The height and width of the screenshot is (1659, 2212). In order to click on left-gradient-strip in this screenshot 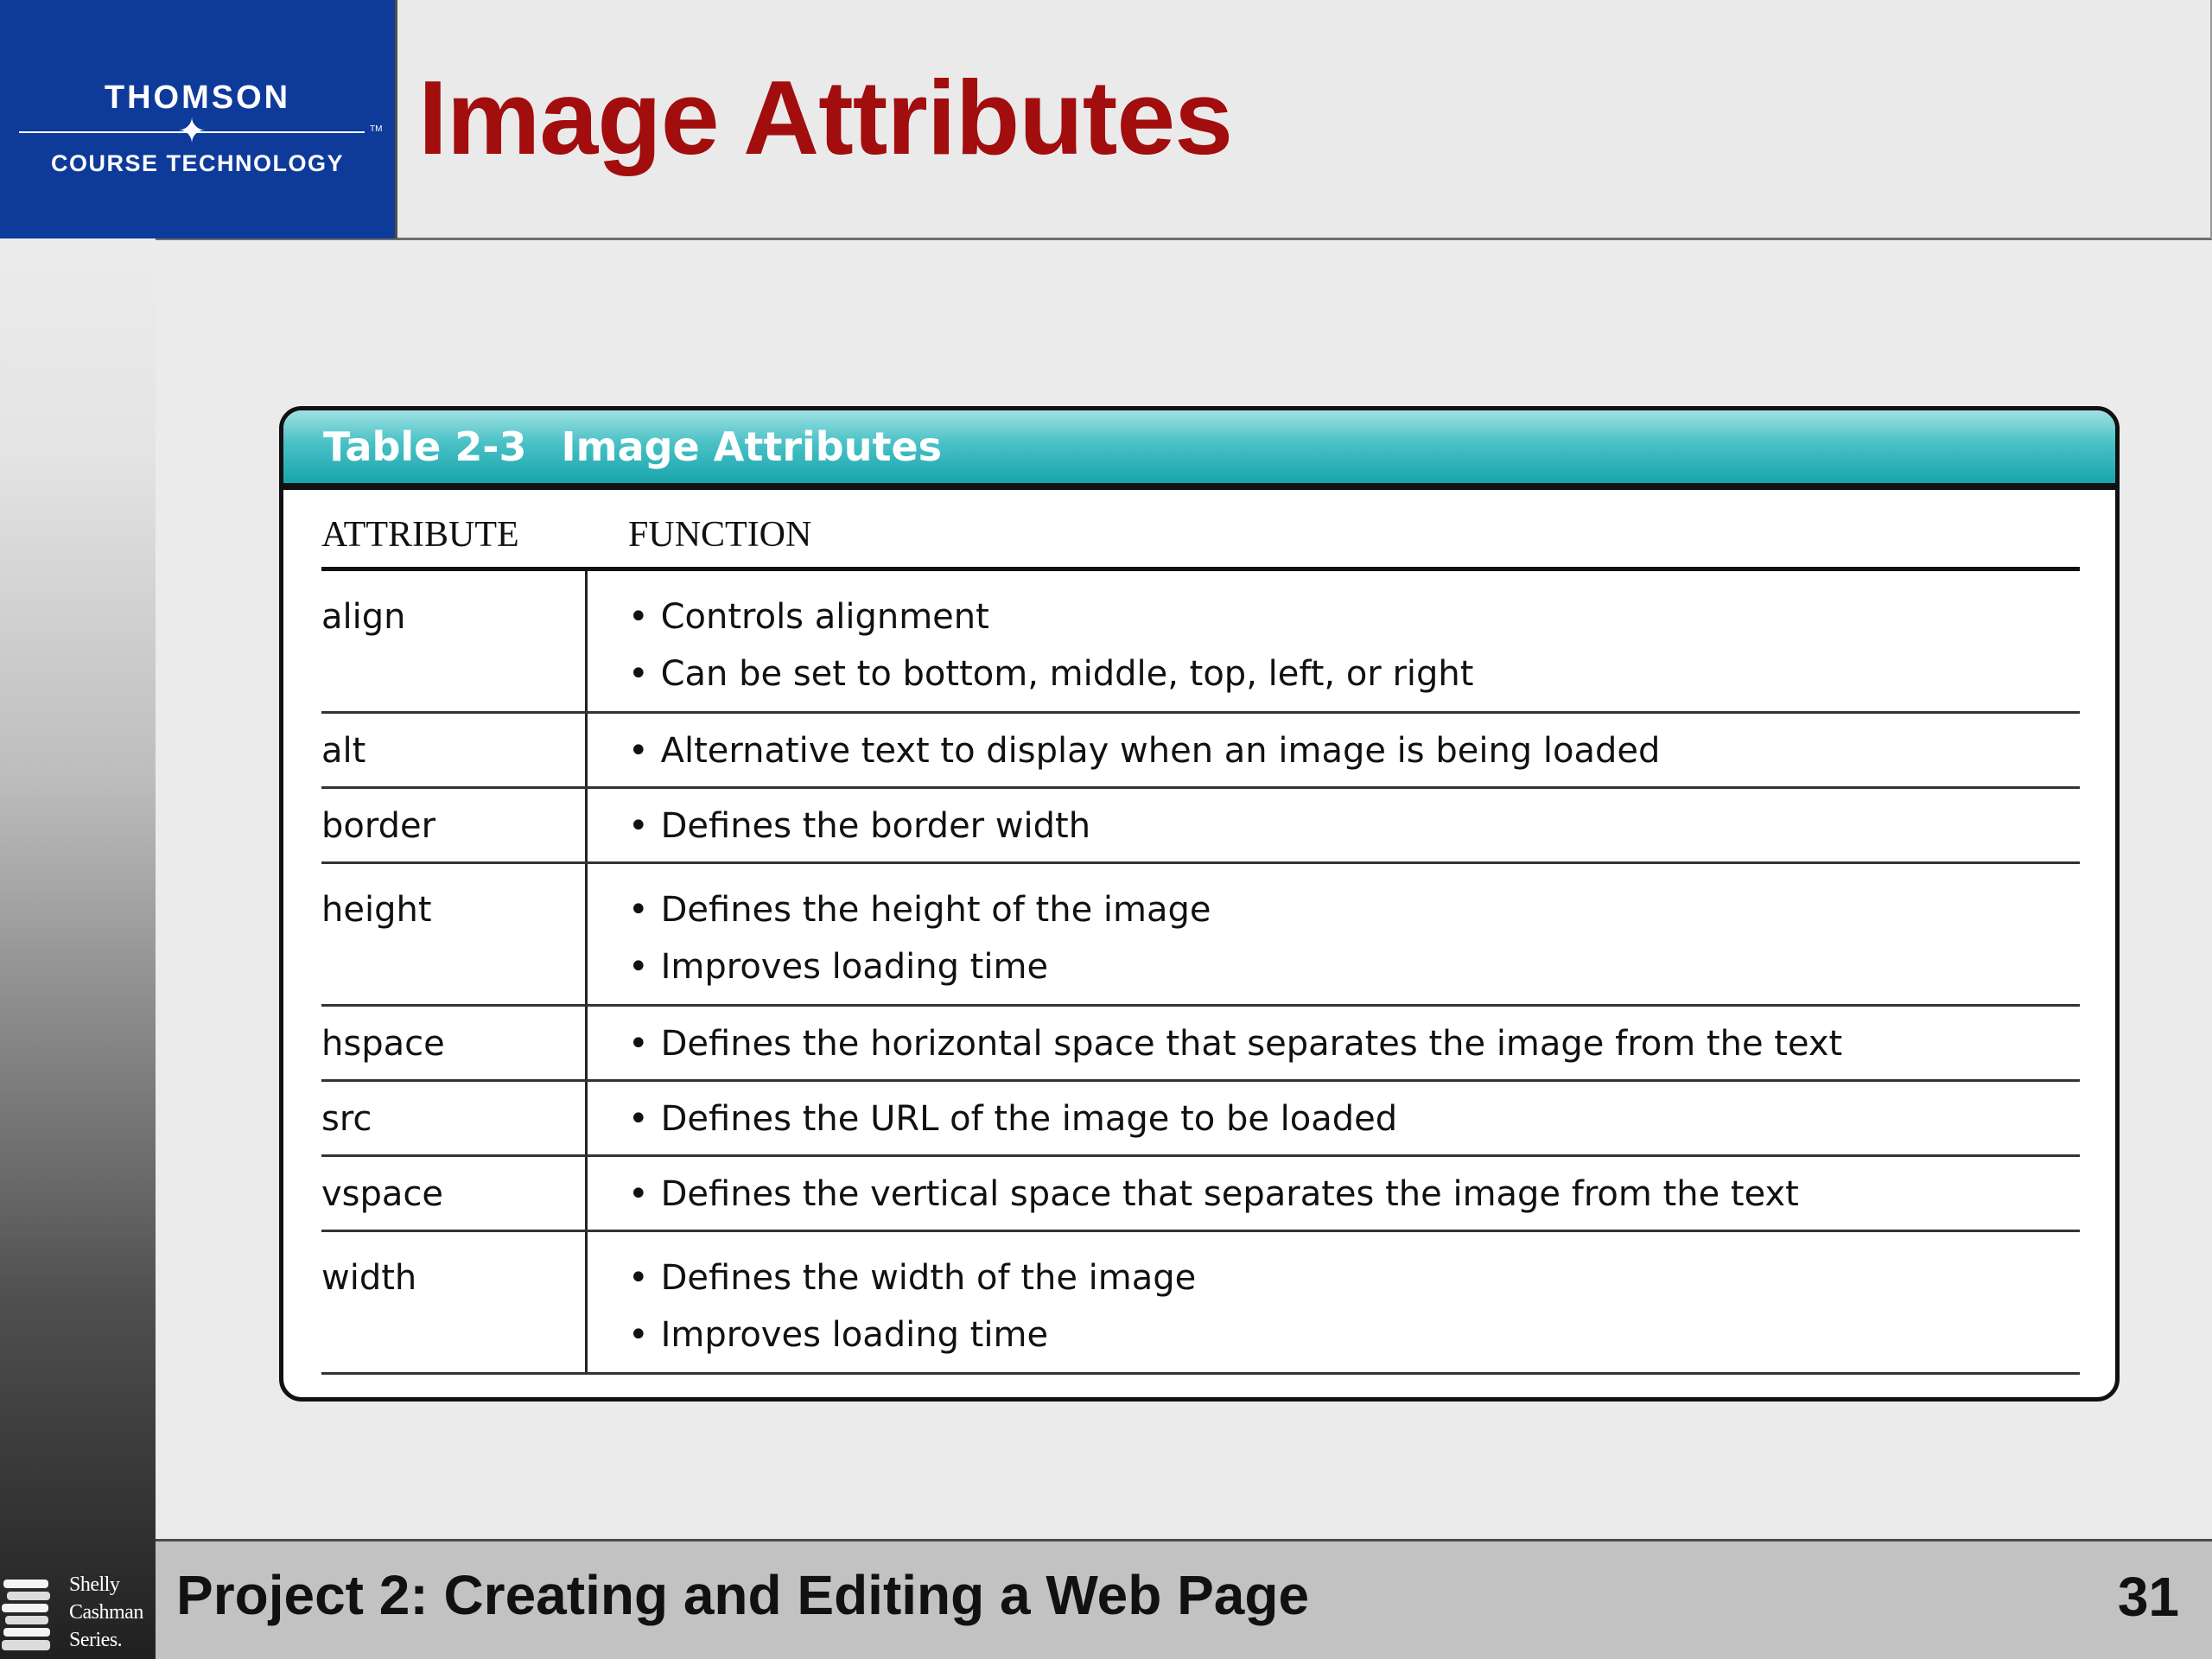, I will do `click(78, 948)`.